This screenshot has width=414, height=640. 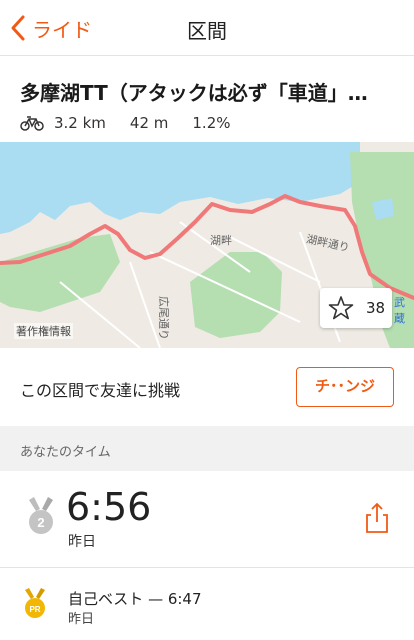 What do you see at coordinates (211, 123) in the screenshot?
I see `segment-grade: 1.2%` at bounding box center [211, 123].